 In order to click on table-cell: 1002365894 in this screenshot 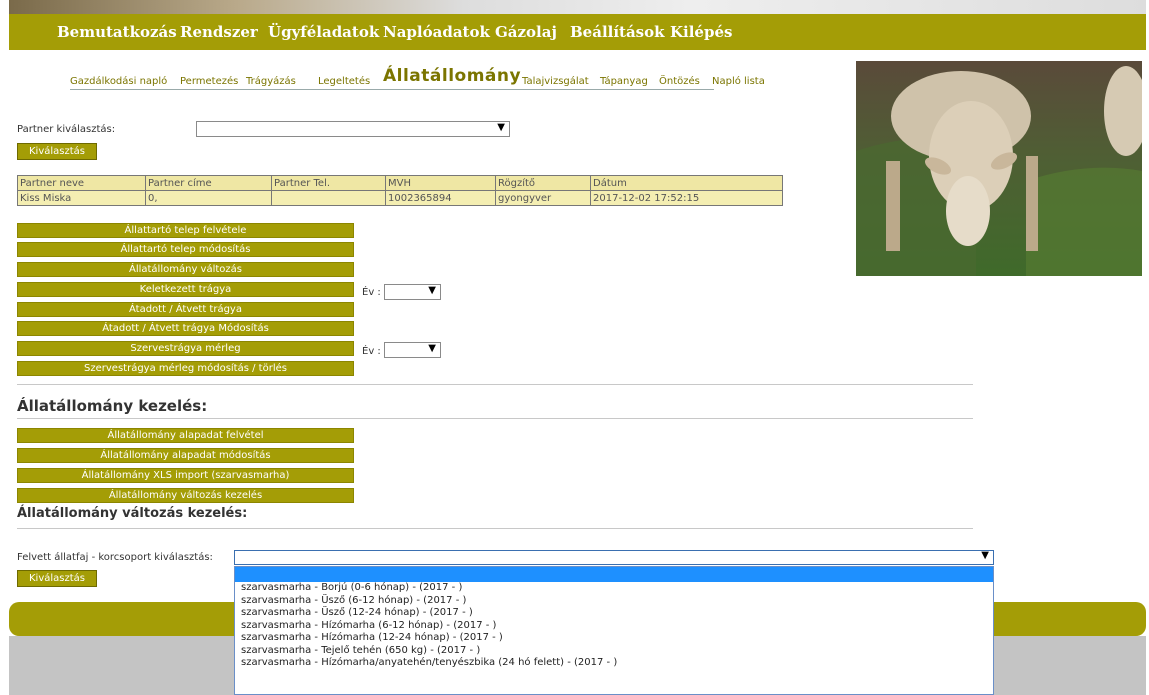, I will do `click(440, 198)`.